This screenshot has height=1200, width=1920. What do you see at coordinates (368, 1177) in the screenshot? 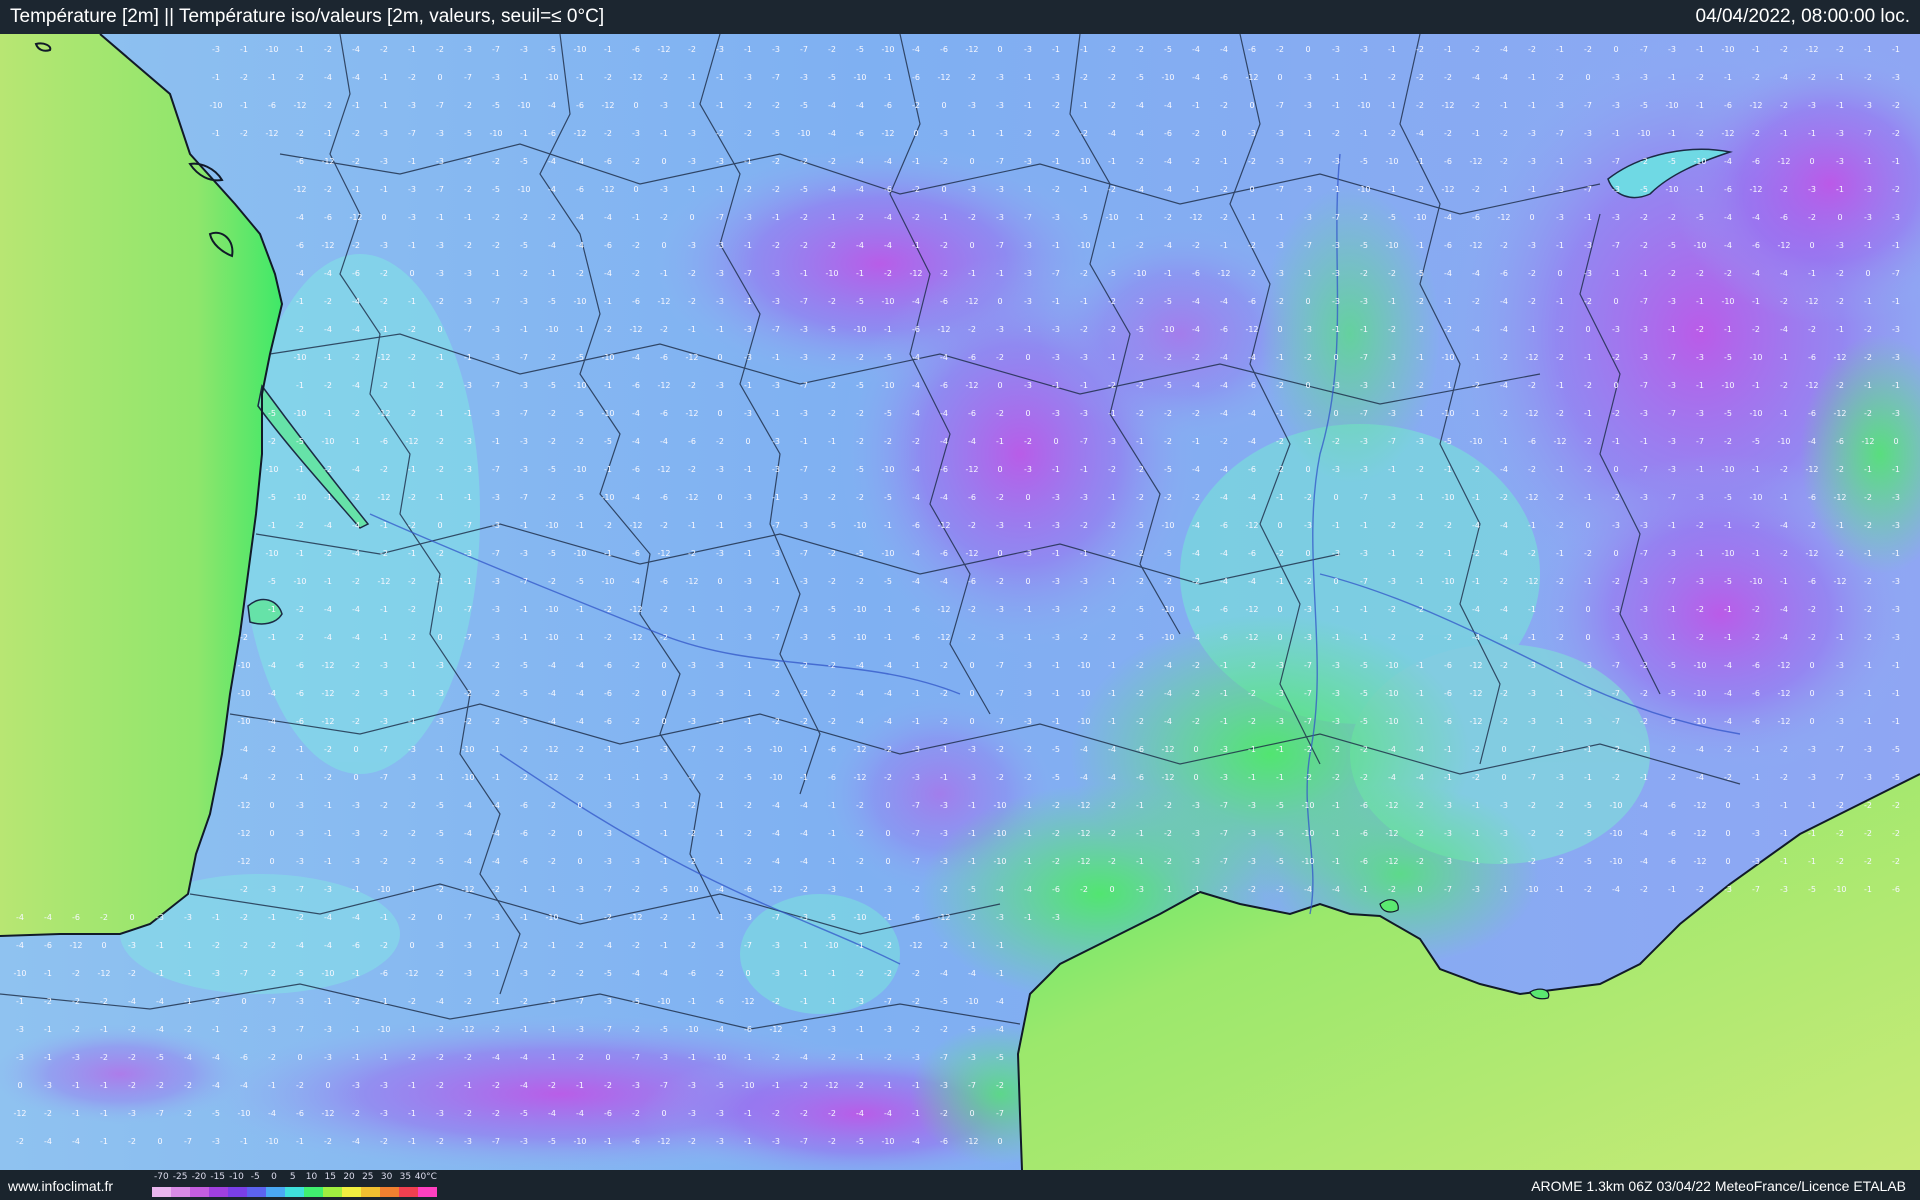
I see `legend-tick: 25` at bounding box center [368, 1177].